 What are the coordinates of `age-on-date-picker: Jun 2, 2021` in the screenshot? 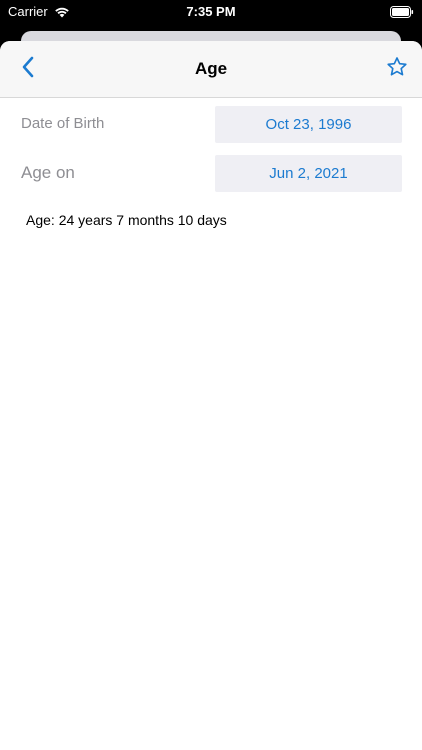 It's located at (308, 173).